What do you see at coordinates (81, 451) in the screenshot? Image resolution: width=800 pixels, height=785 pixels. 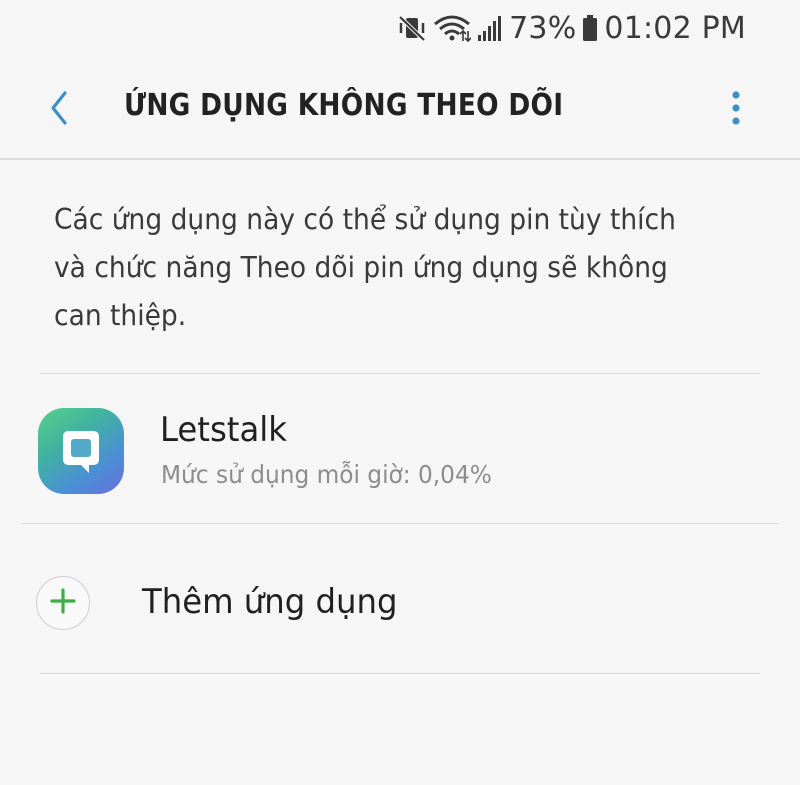 I see `letstalk-app-icon` at bounding box center [81, 451].